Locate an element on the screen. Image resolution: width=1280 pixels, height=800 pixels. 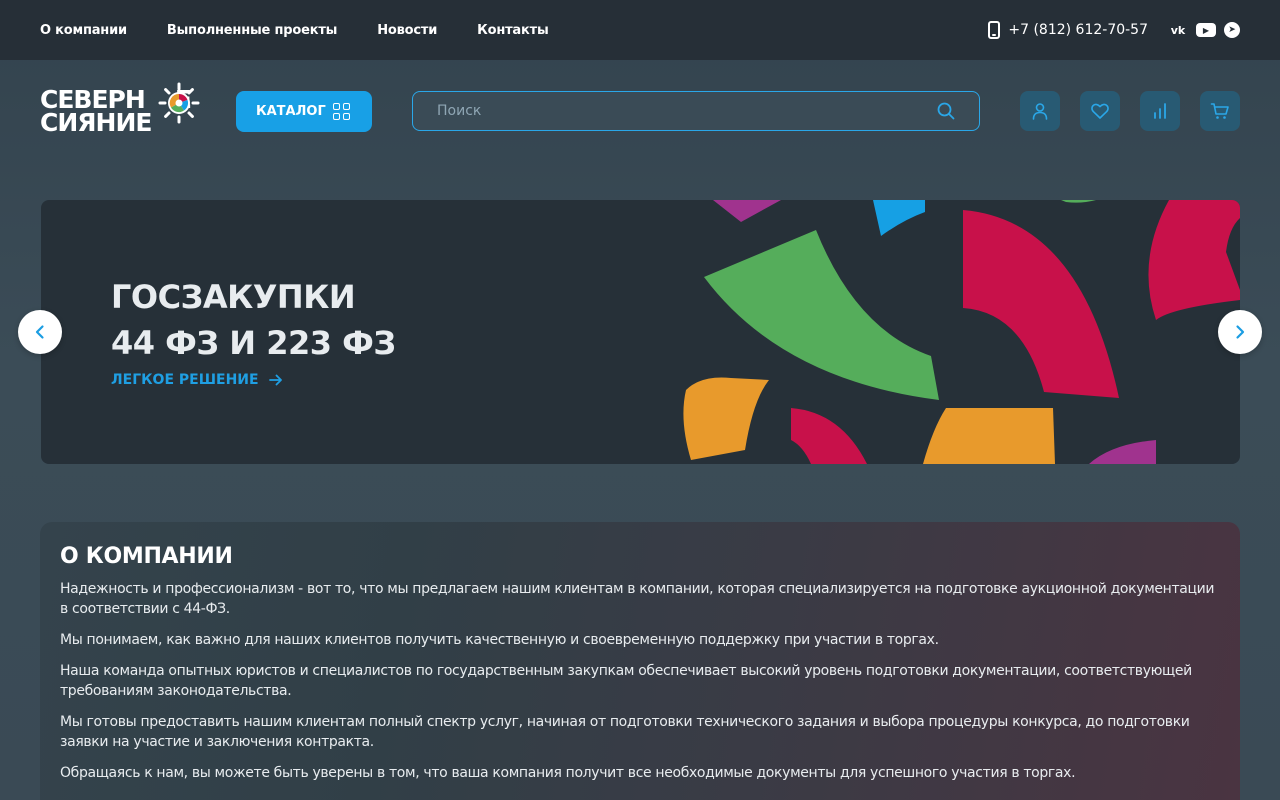
nav-link-contacts: Контакты is located at coordinates (513, 30).